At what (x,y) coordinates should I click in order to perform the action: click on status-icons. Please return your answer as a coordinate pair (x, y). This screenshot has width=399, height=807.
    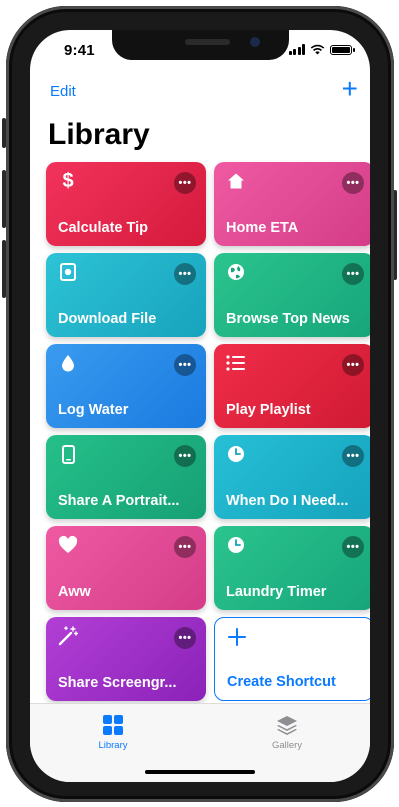
    Looking at the image, I should click on (321, 49).